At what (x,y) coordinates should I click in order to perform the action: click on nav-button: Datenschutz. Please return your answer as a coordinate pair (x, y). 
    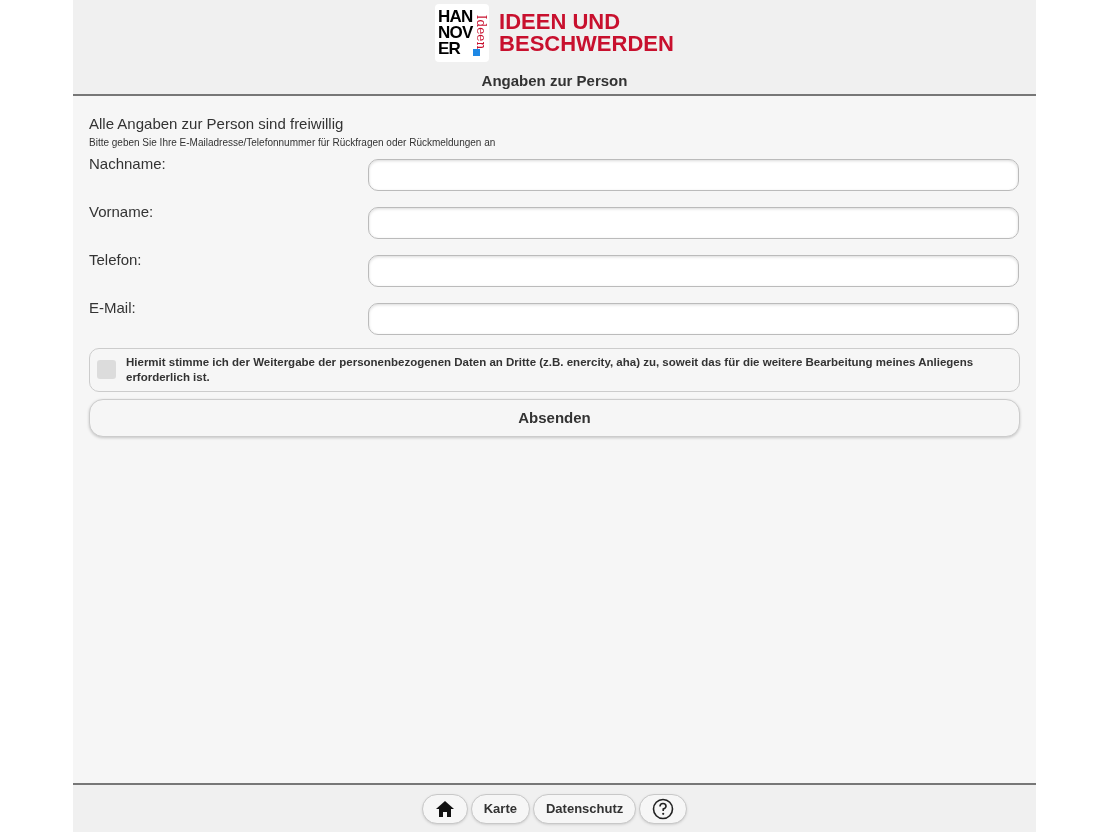
    Looking at the image, I should click on (584, 808).